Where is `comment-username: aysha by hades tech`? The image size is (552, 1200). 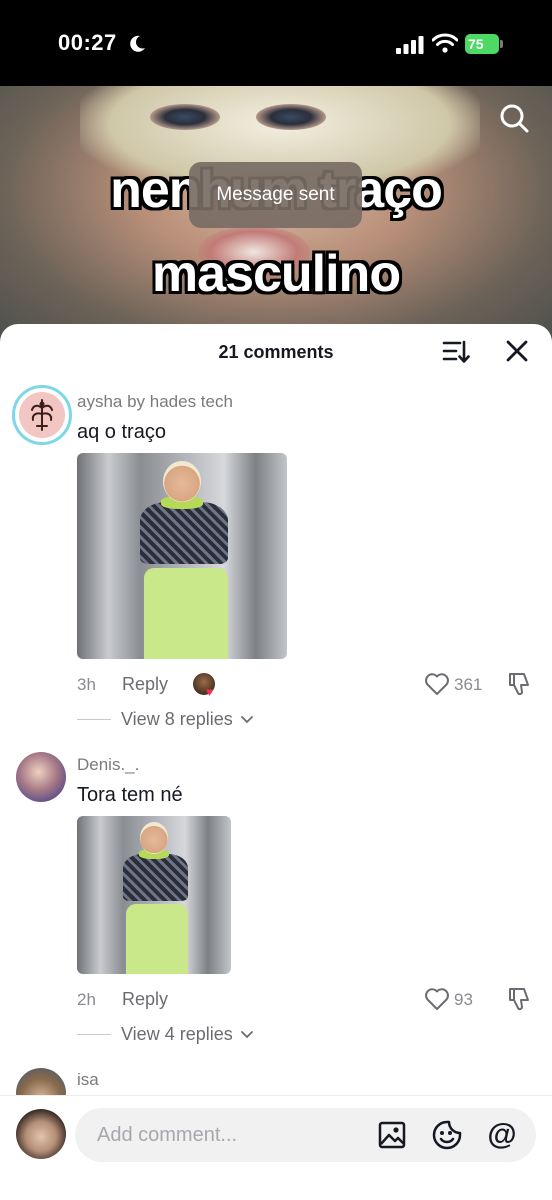
comment-username: aysha by hades tech is located at coordinates (155, 402).